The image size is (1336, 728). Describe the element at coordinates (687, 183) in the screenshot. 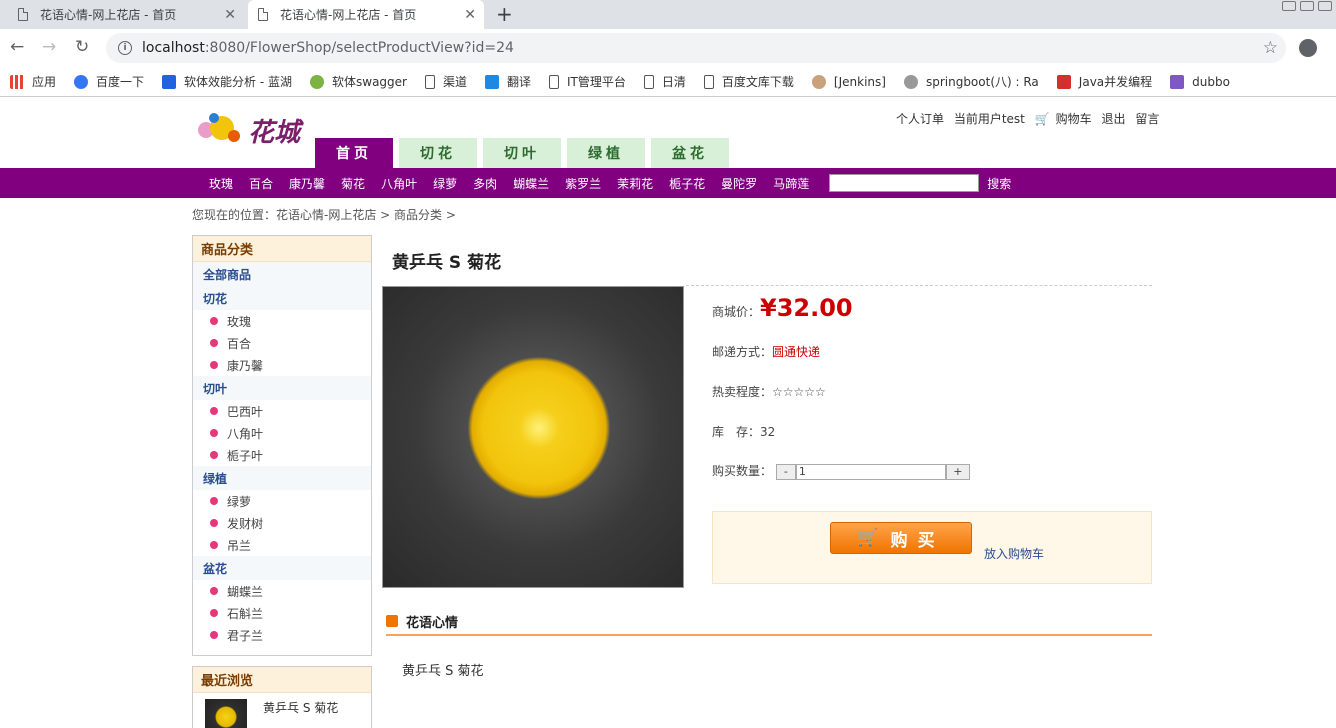

I see `nav-category: 栀子花` at that location.